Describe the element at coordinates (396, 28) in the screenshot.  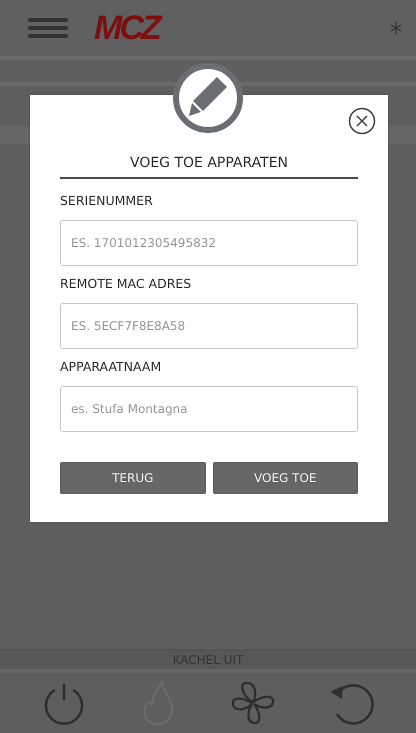
I see `snowflake-icon` at that location.